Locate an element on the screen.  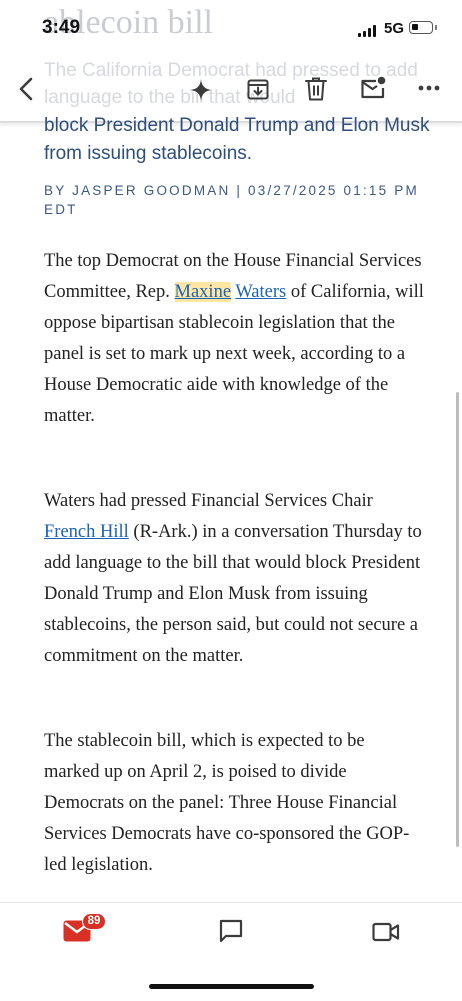
back-button is located at coordinates (27, 89).